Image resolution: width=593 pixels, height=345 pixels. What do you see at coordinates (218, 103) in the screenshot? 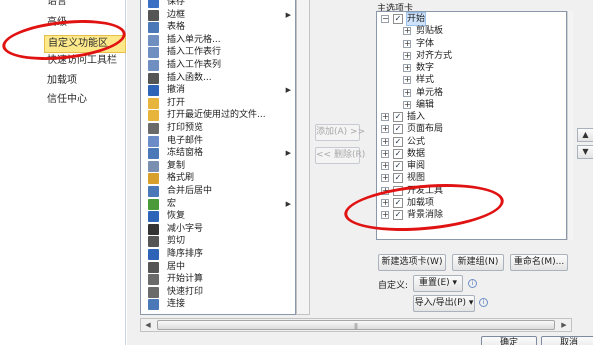
I see `command-item: 打开` at bounding box center [218, 103].